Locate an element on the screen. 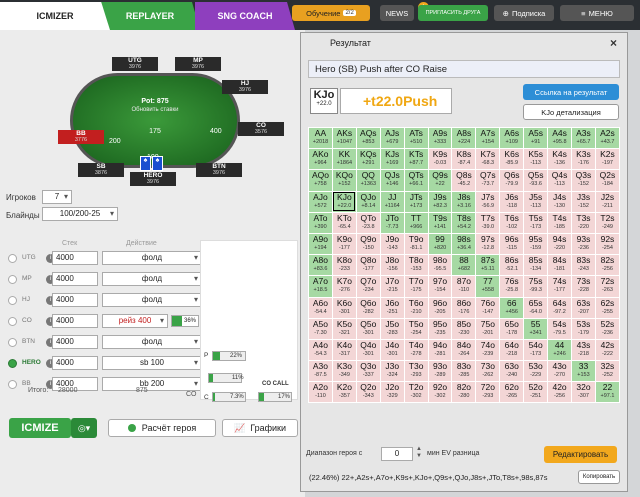 The image size is (640, 497). hand-cell: 84o -264 is located at coordinates (464, 350).